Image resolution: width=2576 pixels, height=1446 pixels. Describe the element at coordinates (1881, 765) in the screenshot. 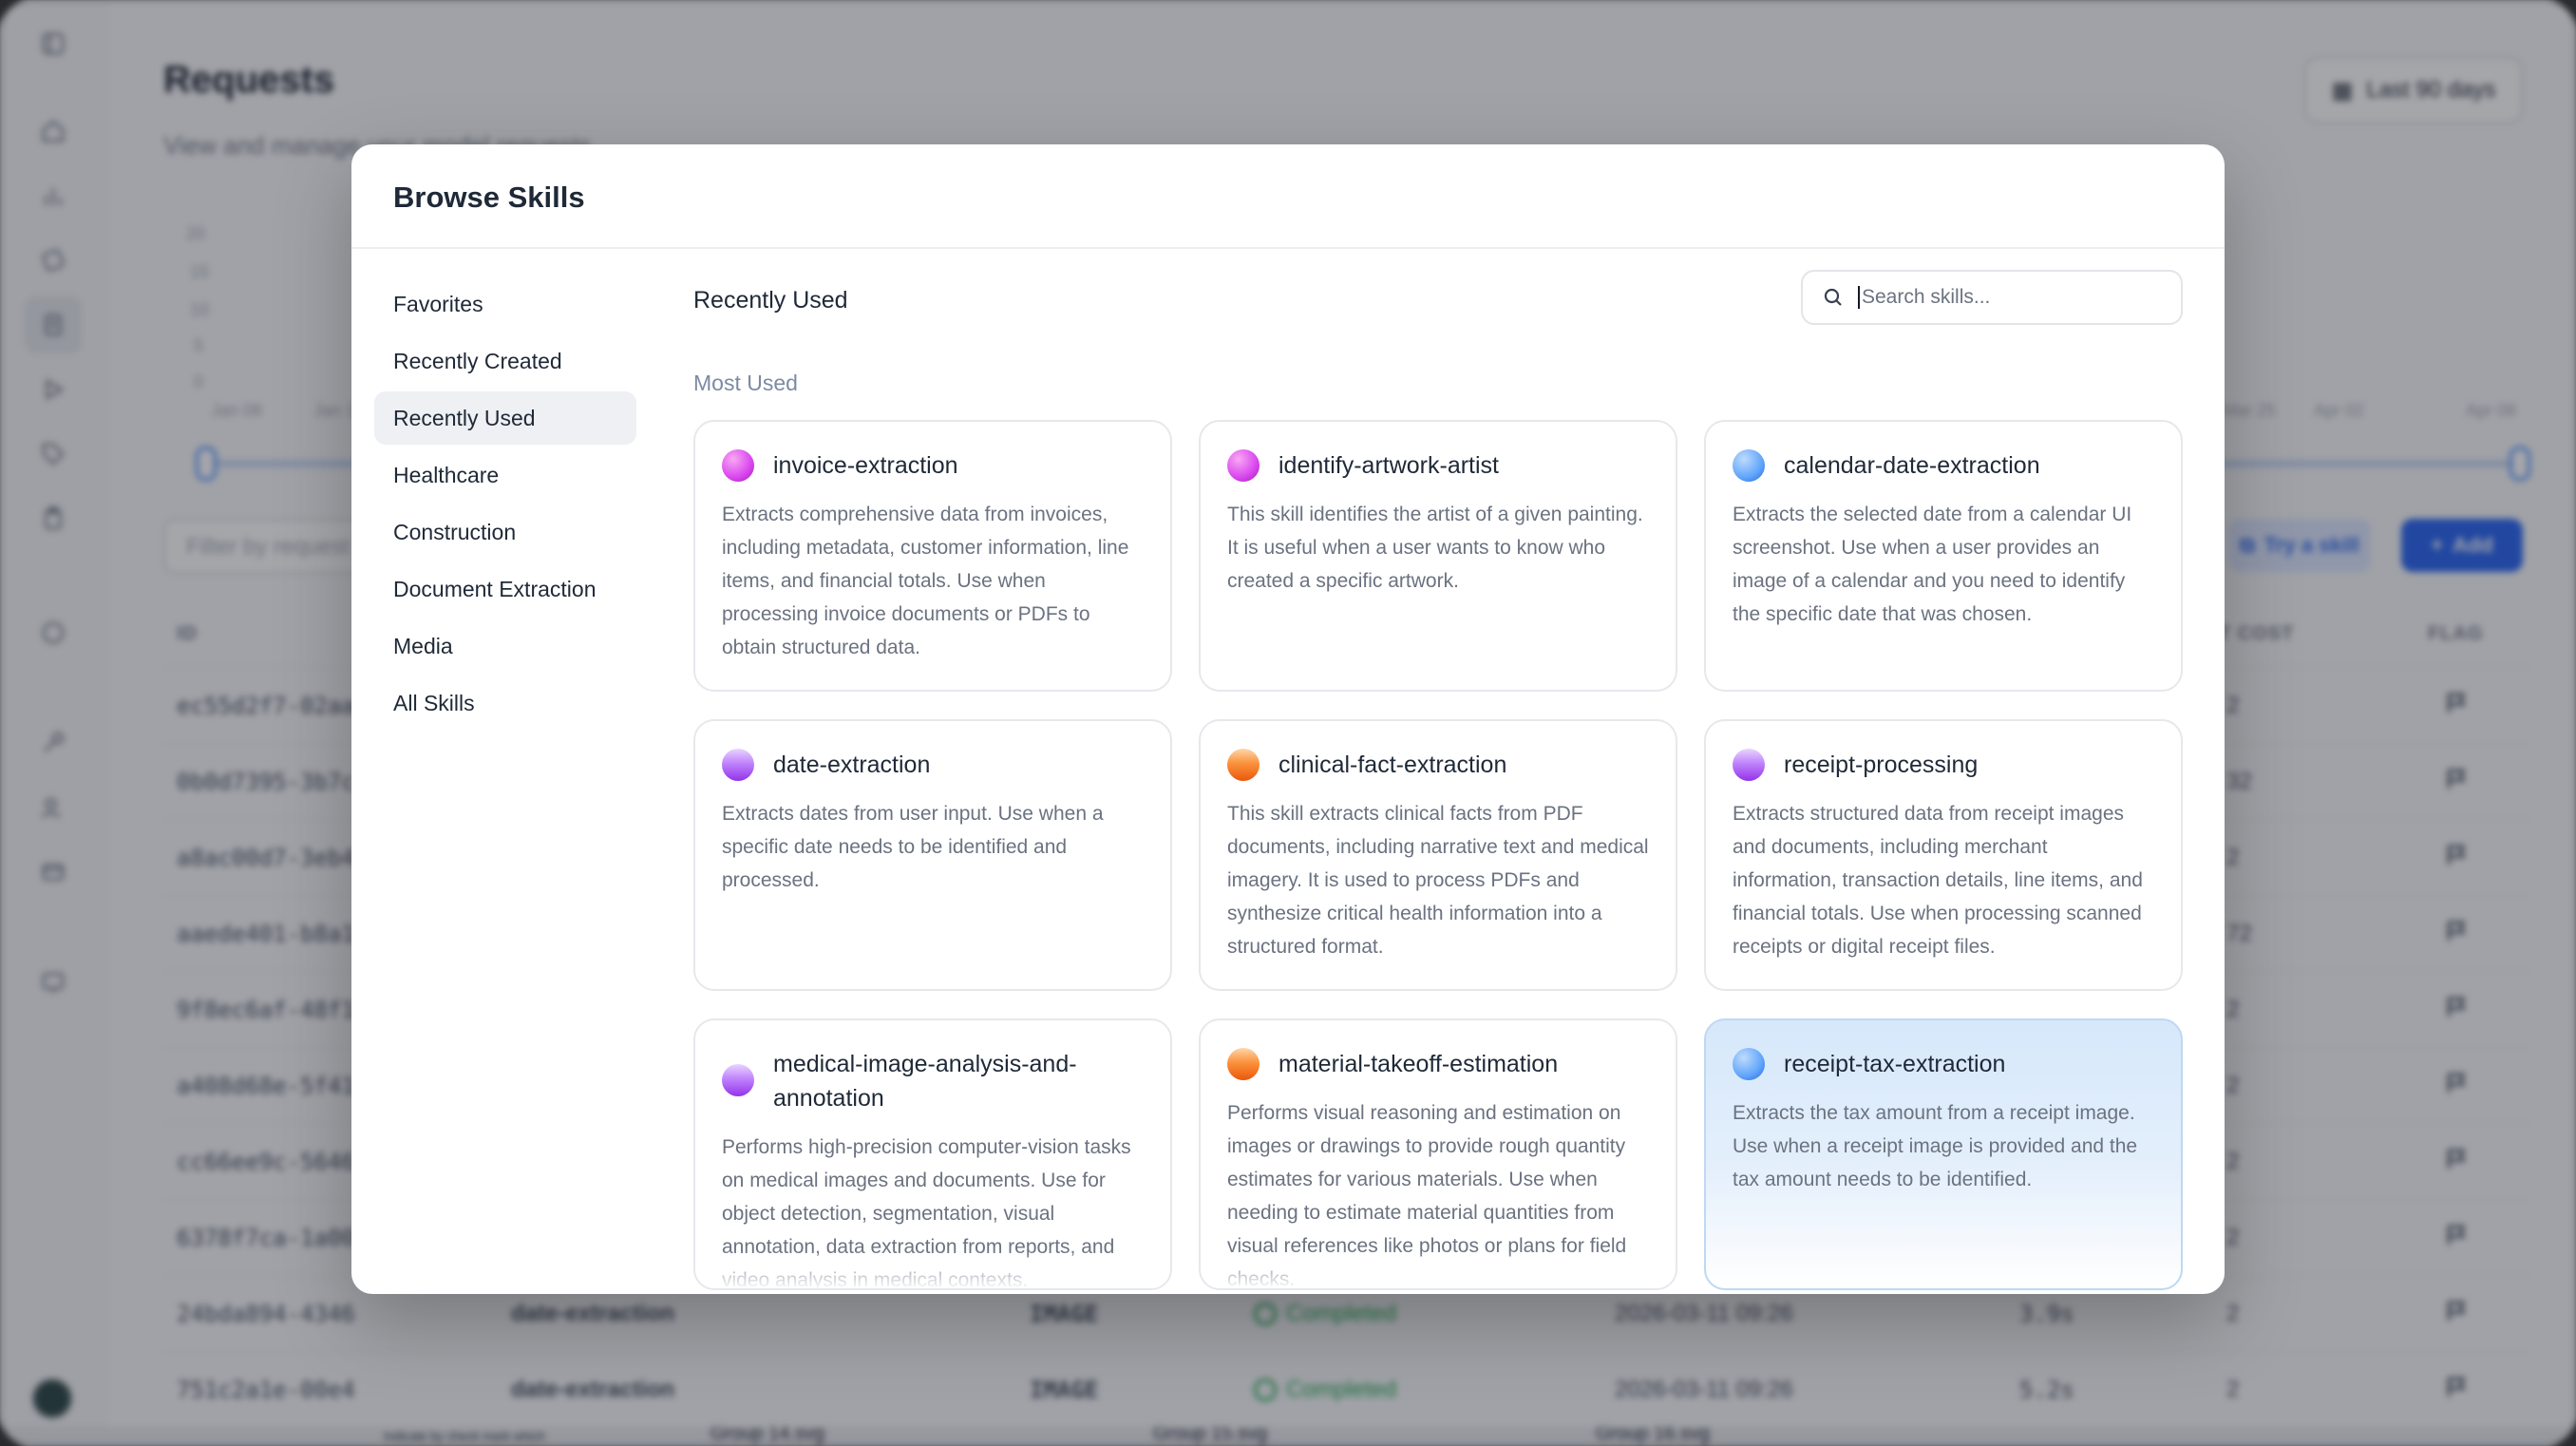

I see `skill-name: receipt-processing` at that location.